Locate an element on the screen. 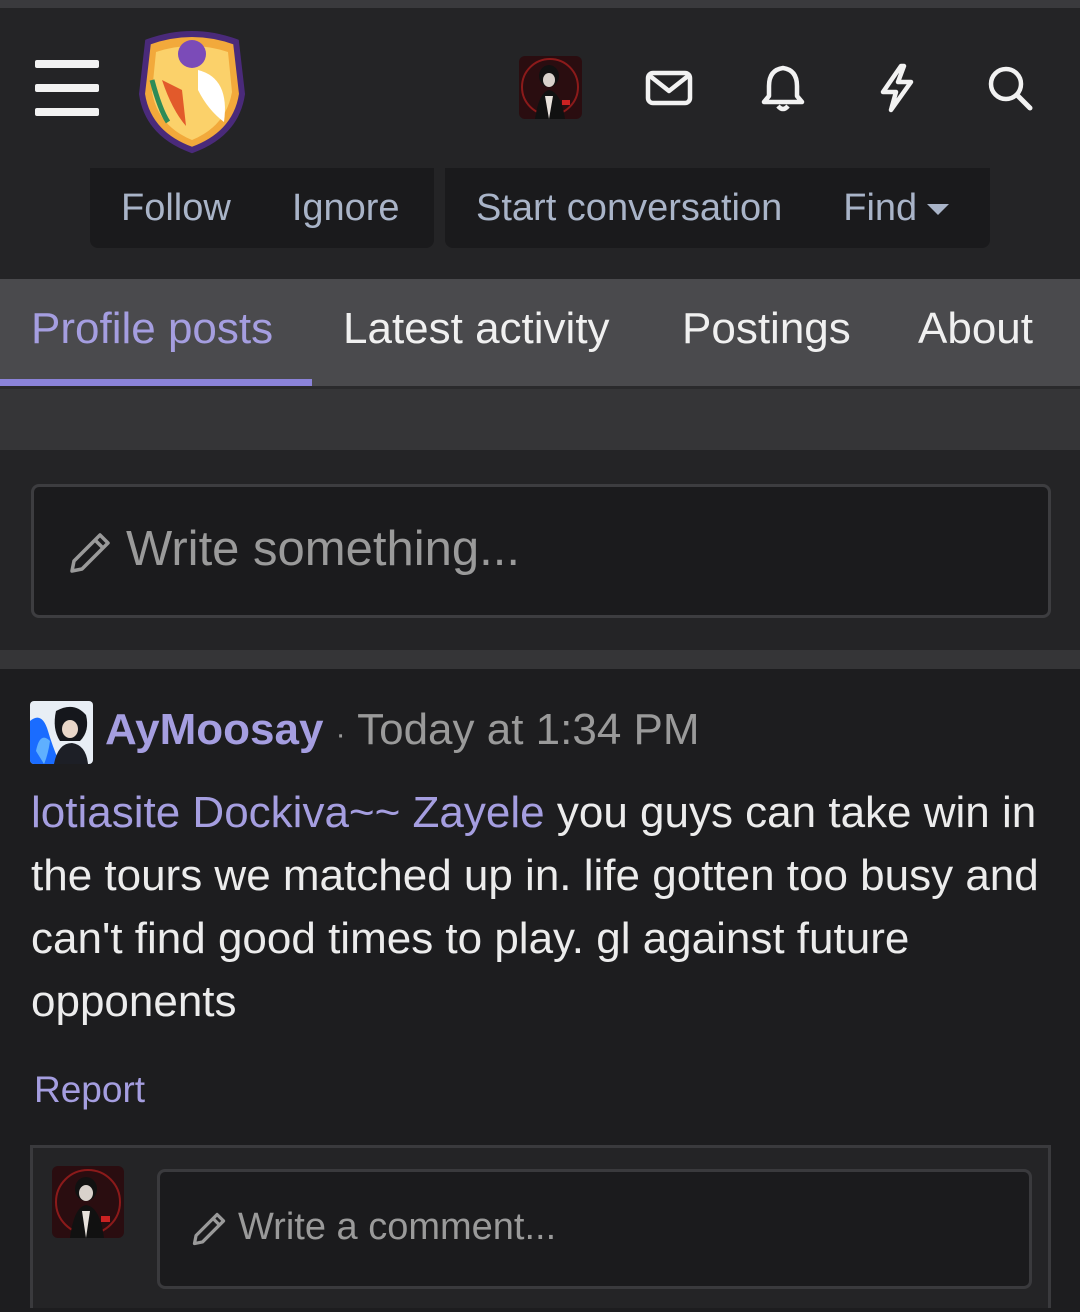  follow-button: Follow is located at coordinates (176, 208).